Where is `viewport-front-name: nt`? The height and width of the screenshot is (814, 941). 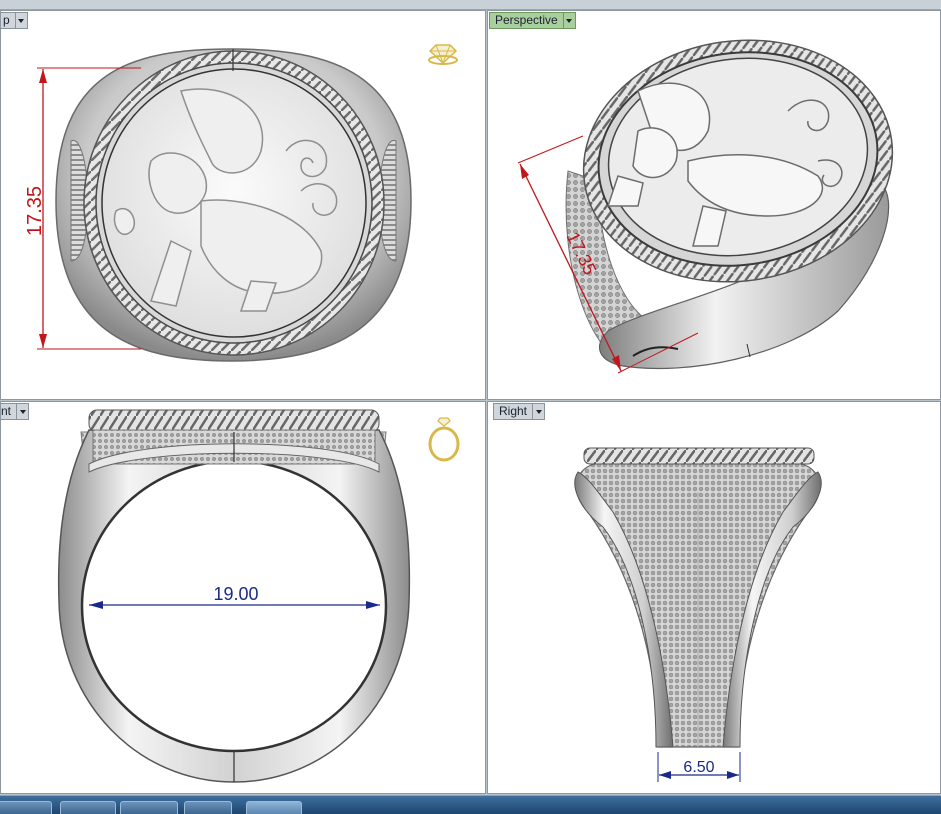
viewport-front-name: nt is located at coordinates (9, 411).